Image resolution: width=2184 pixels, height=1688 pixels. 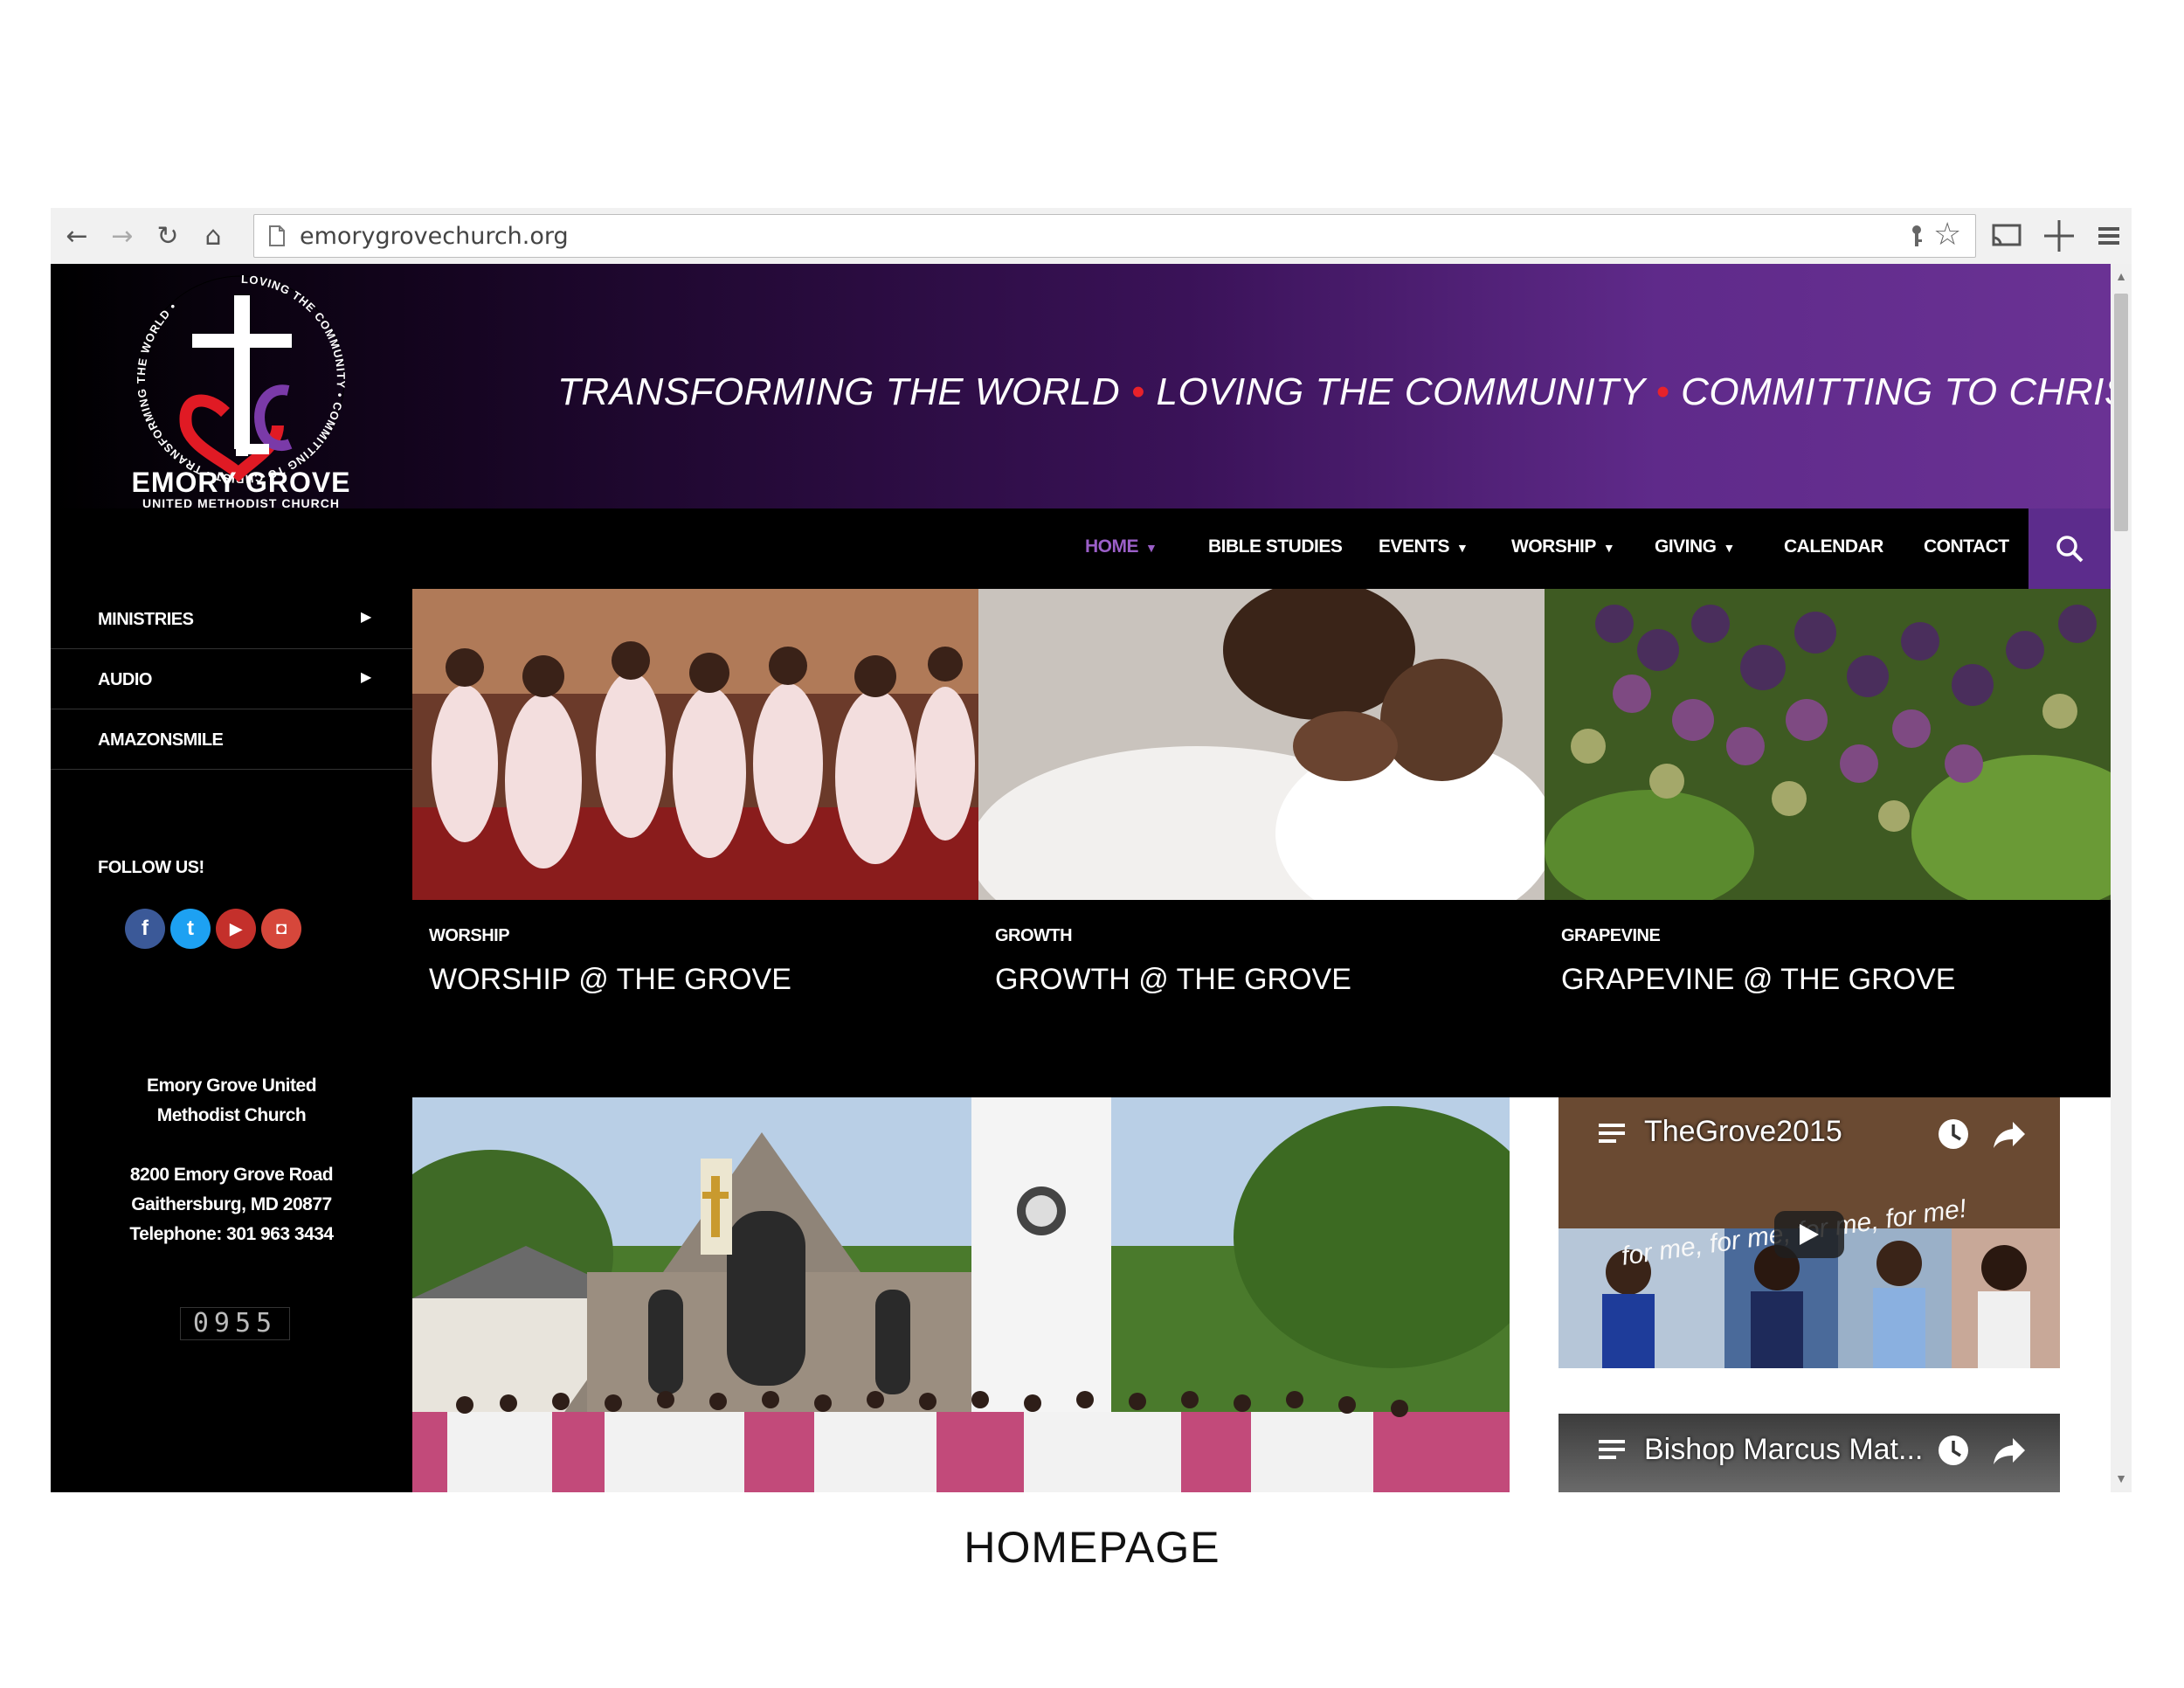 I want to click on feature-tile-worship: WORSHIP WORSHIP @ THE GROVE, so click(x=695, y=843).